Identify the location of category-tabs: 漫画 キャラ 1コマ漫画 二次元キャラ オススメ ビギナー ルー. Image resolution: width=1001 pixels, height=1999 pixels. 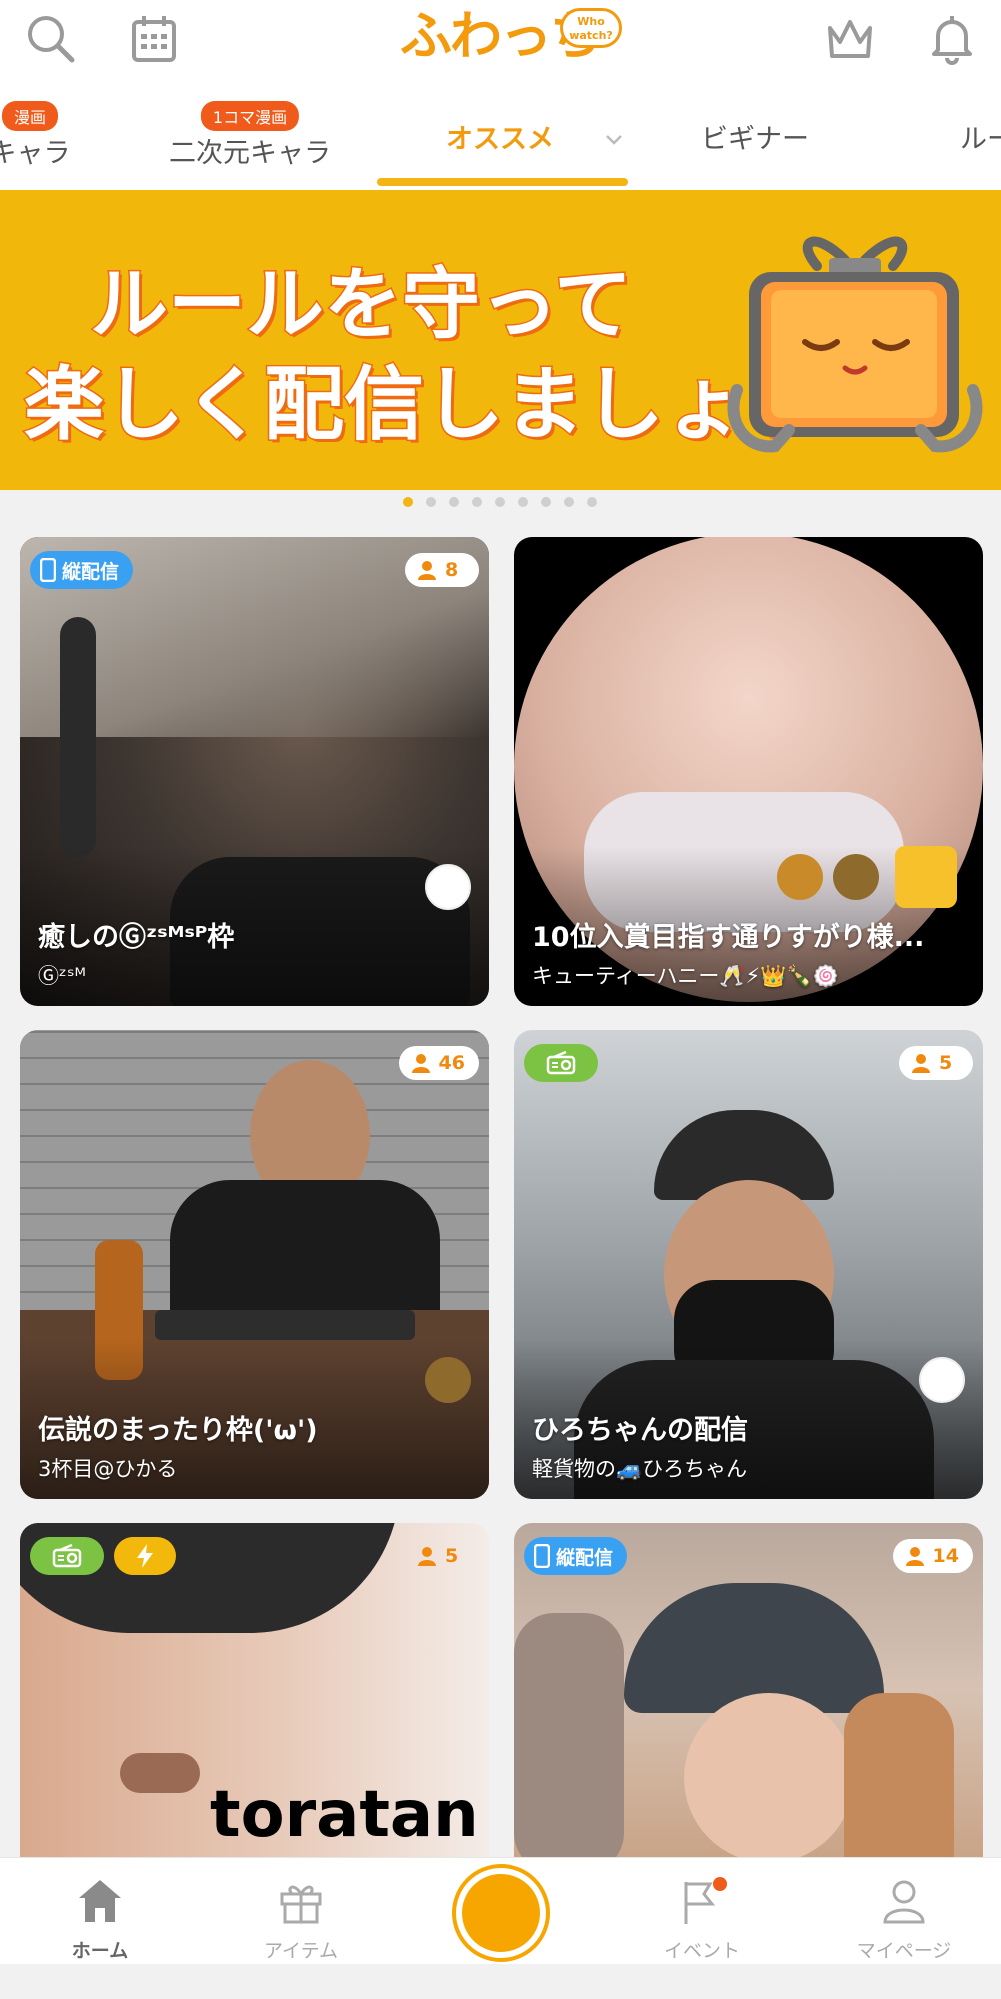
(500, 137).